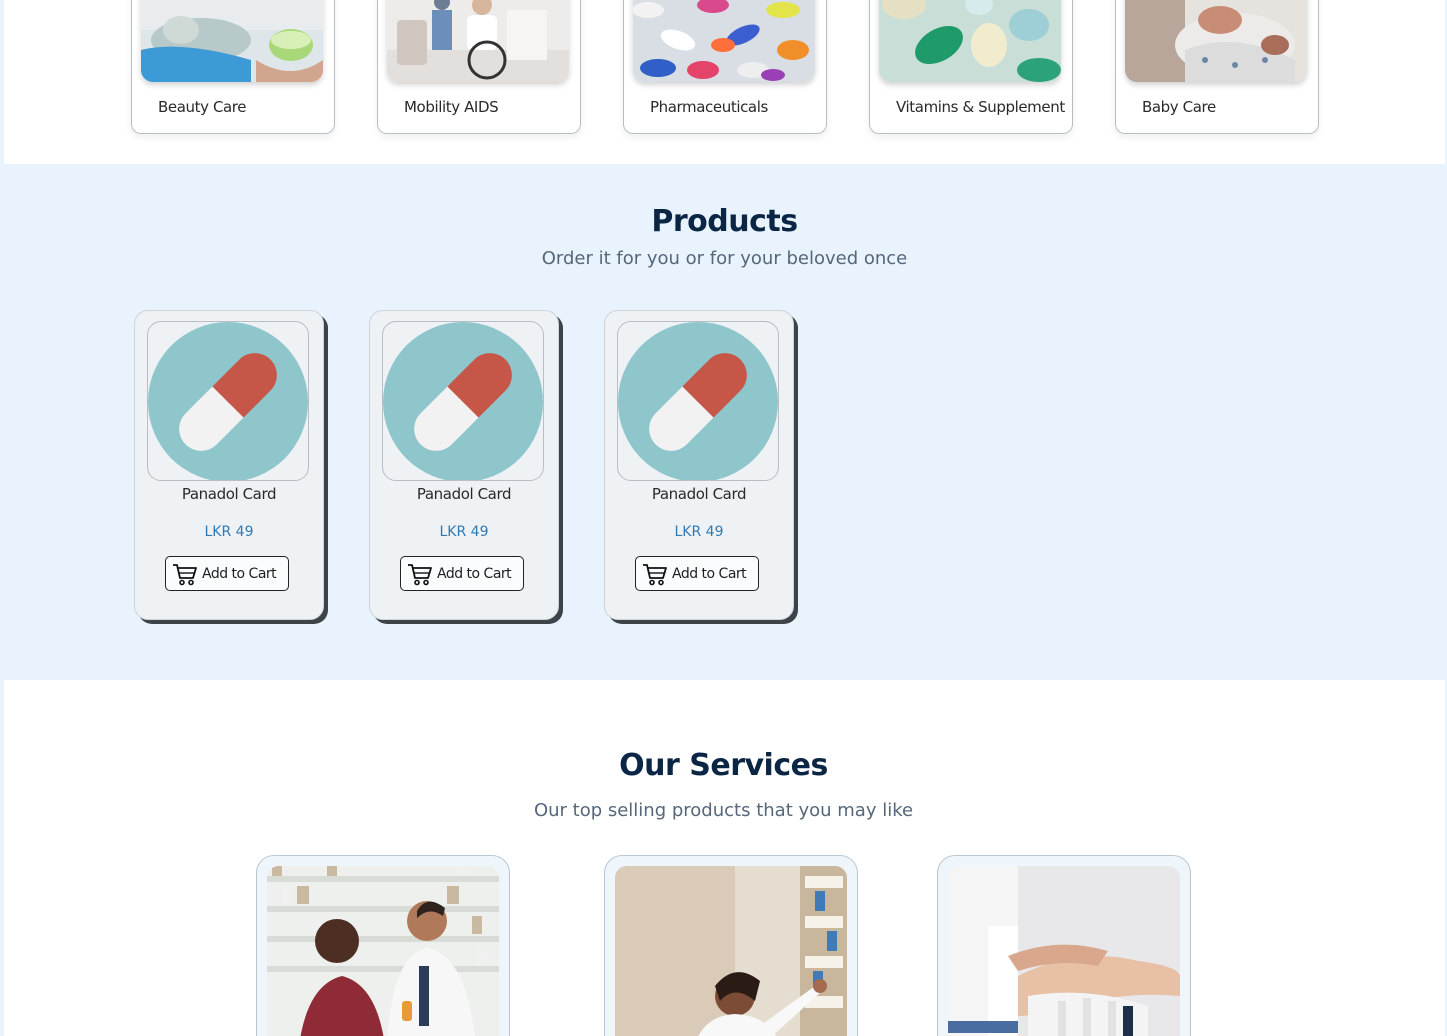 Image resolution: width=1447 pixels, height=1036 pixels. What do you see at coordinates (724, 41) in the screenshot?
I see `category-image-pharmaceuticals` at bounding box center [724, 41].